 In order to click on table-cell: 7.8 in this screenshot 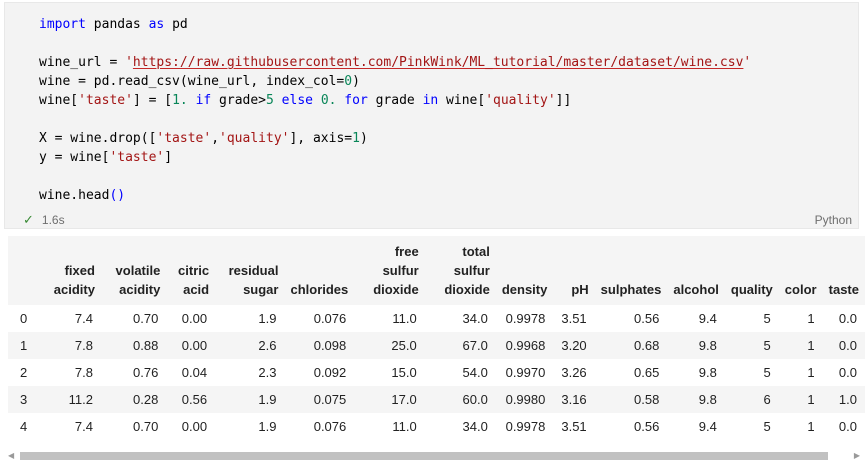, I will do `click(71, 345)`.